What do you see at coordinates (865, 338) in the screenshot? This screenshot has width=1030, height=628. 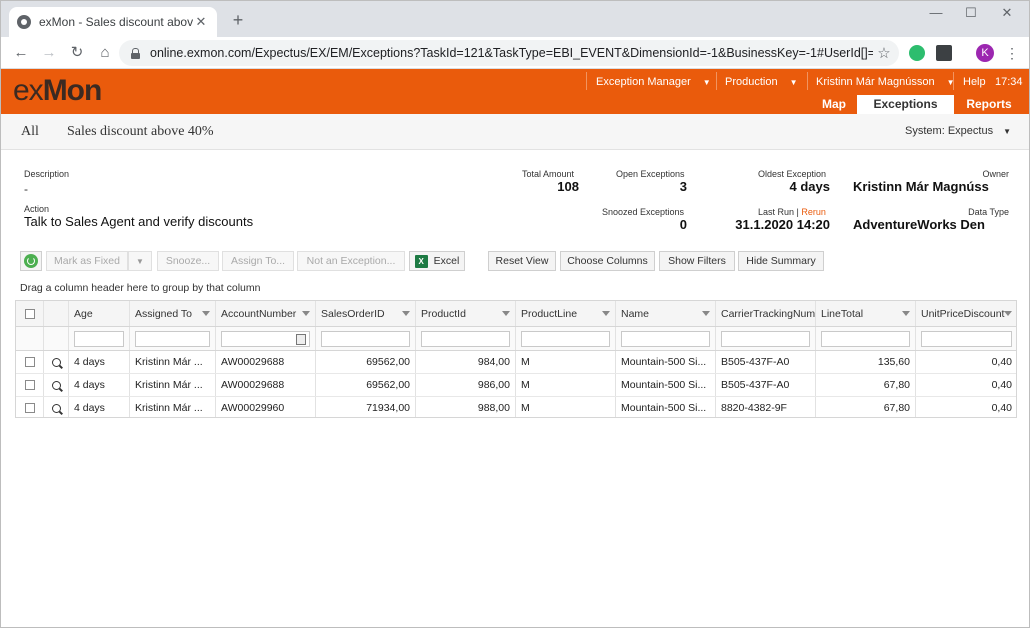 I see `filter-input-line-total` at bounding box center [865, 338].